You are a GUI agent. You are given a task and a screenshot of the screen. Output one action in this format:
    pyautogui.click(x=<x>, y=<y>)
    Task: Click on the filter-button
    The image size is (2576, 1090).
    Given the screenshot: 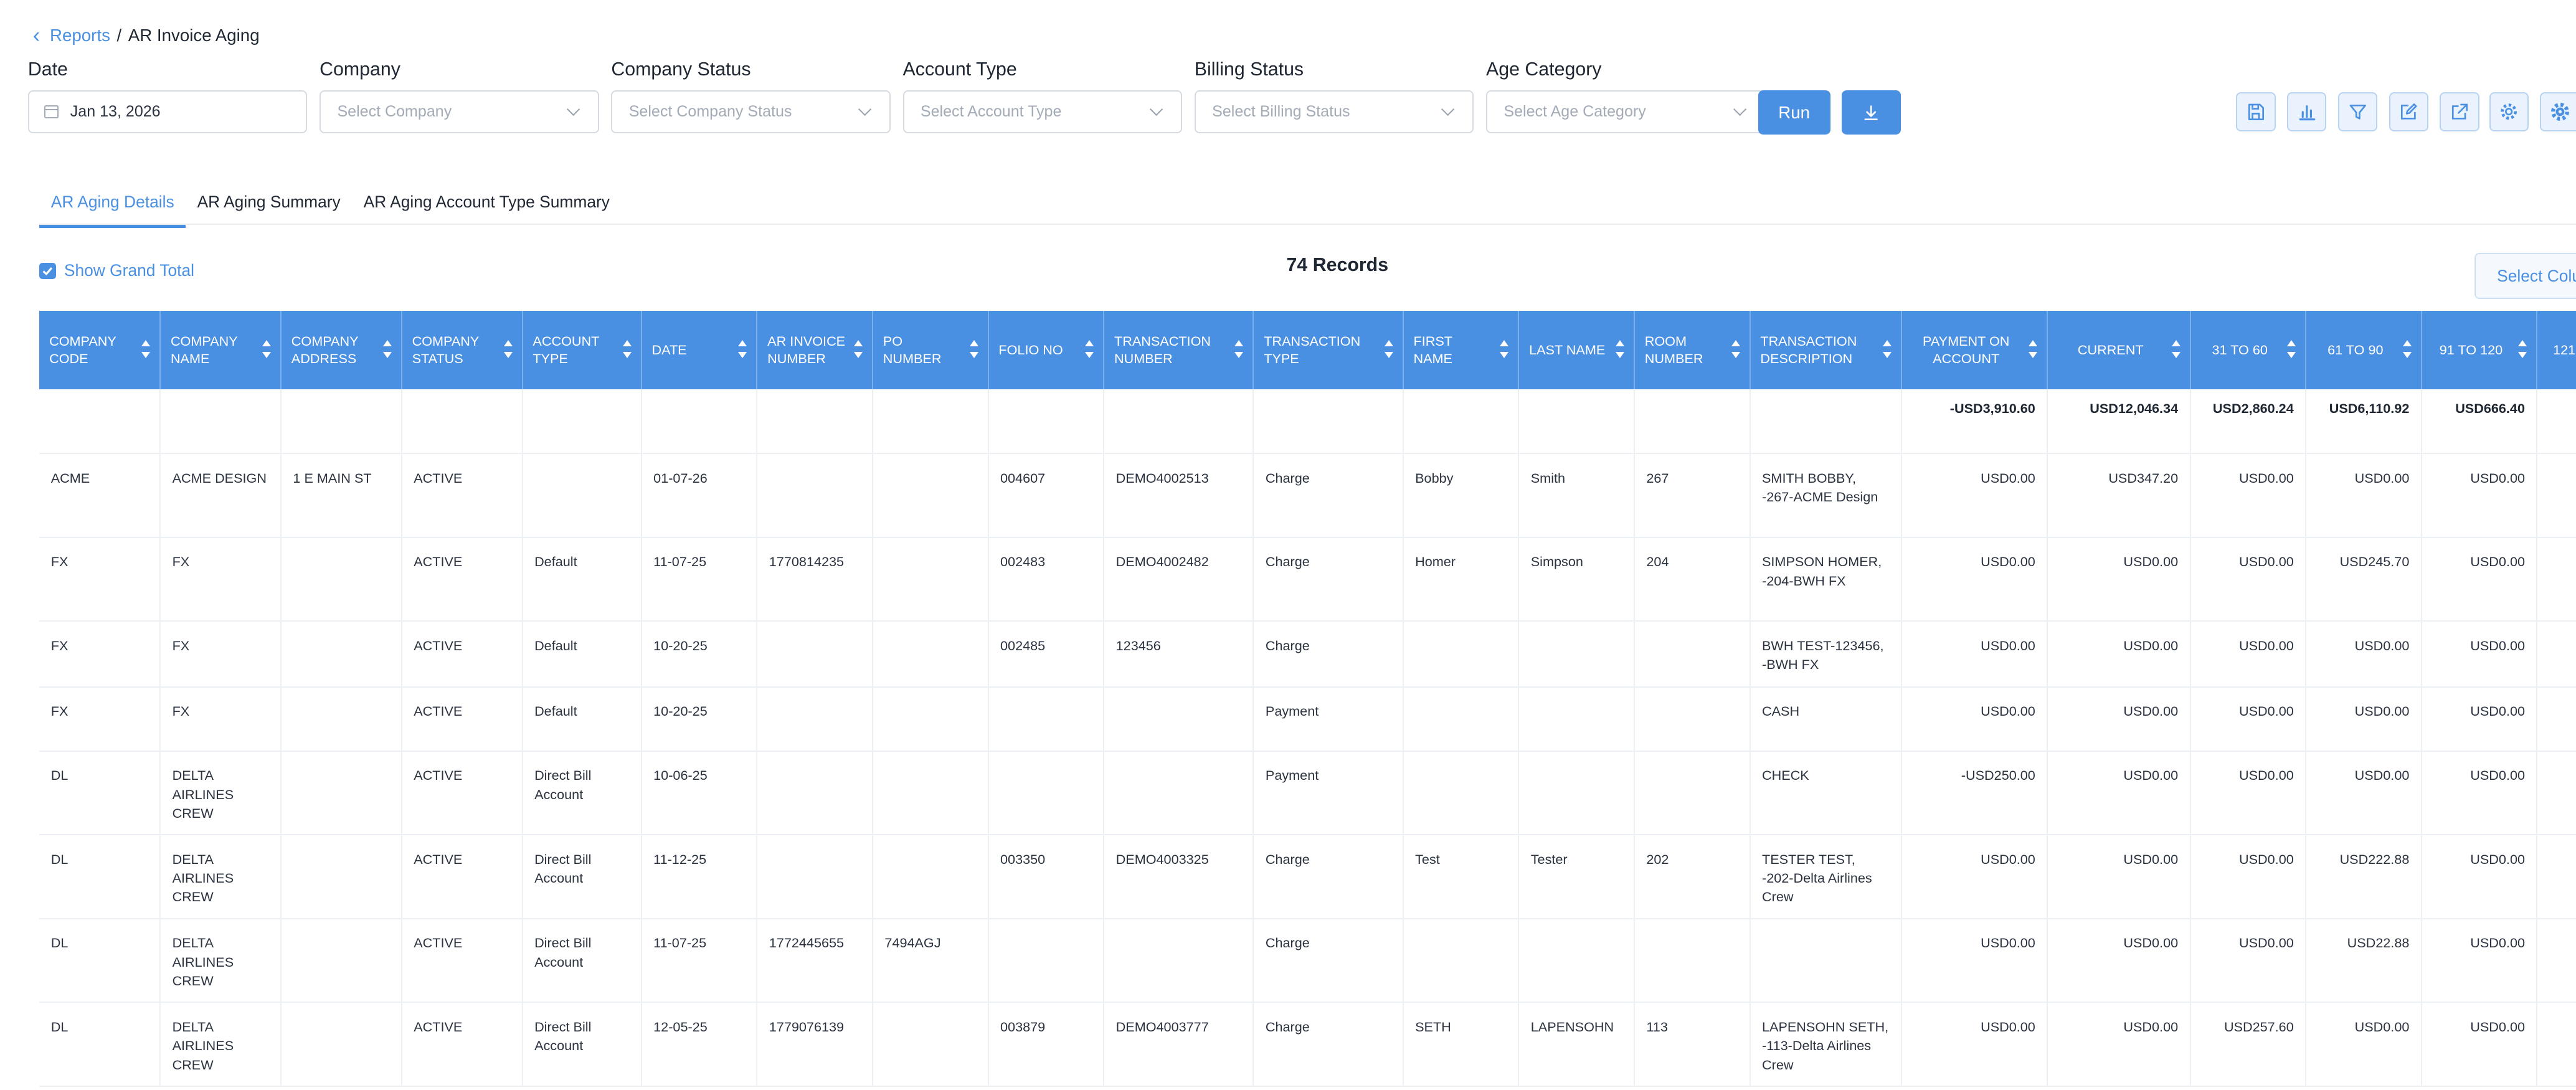 What is the action you would take?
    pyautogui.click(x=2357, y=112)
    